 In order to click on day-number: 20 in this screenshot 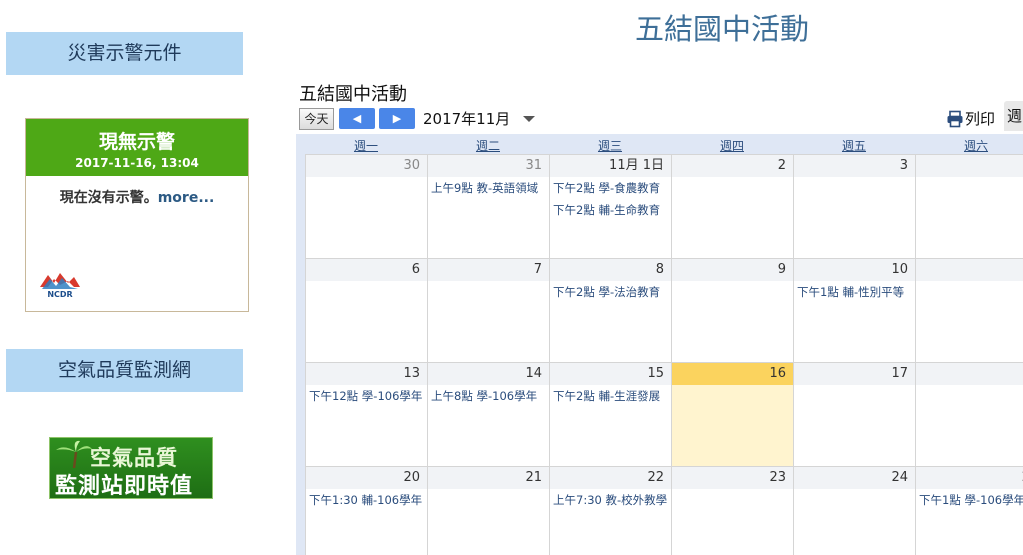, I will do `click(366, 478)`.